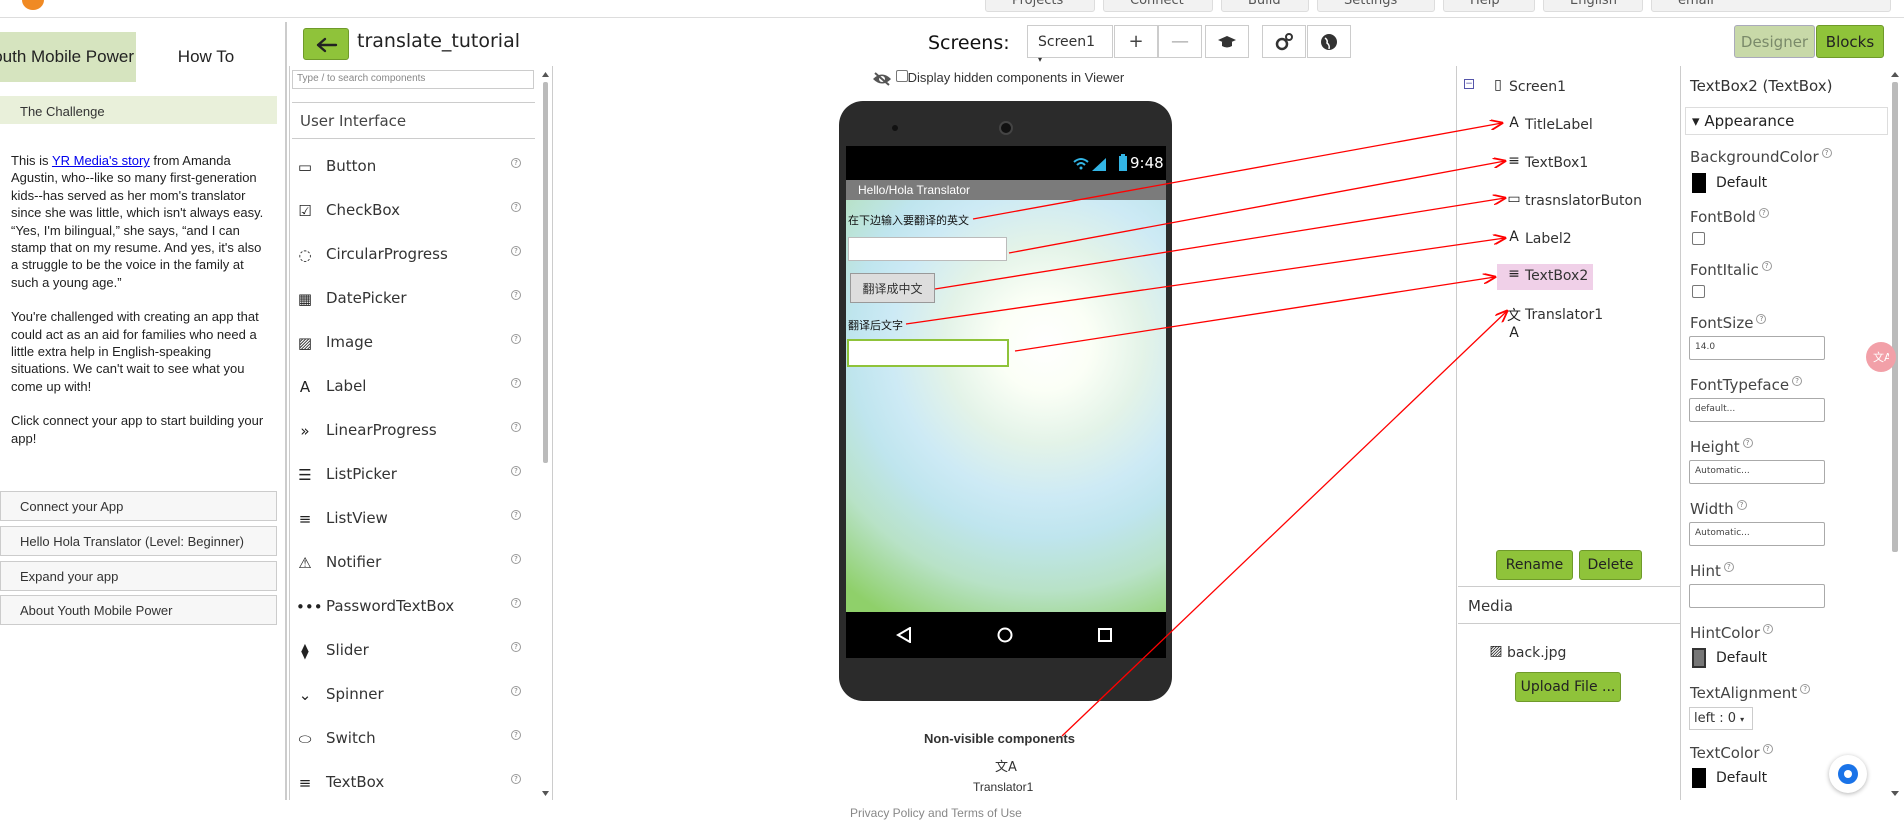 The image size is (1904, 820). Describe the element at coordinates (1564, 88) in the screenshot. I see `tree-item-screen1: ▯ Screen1` at that location.